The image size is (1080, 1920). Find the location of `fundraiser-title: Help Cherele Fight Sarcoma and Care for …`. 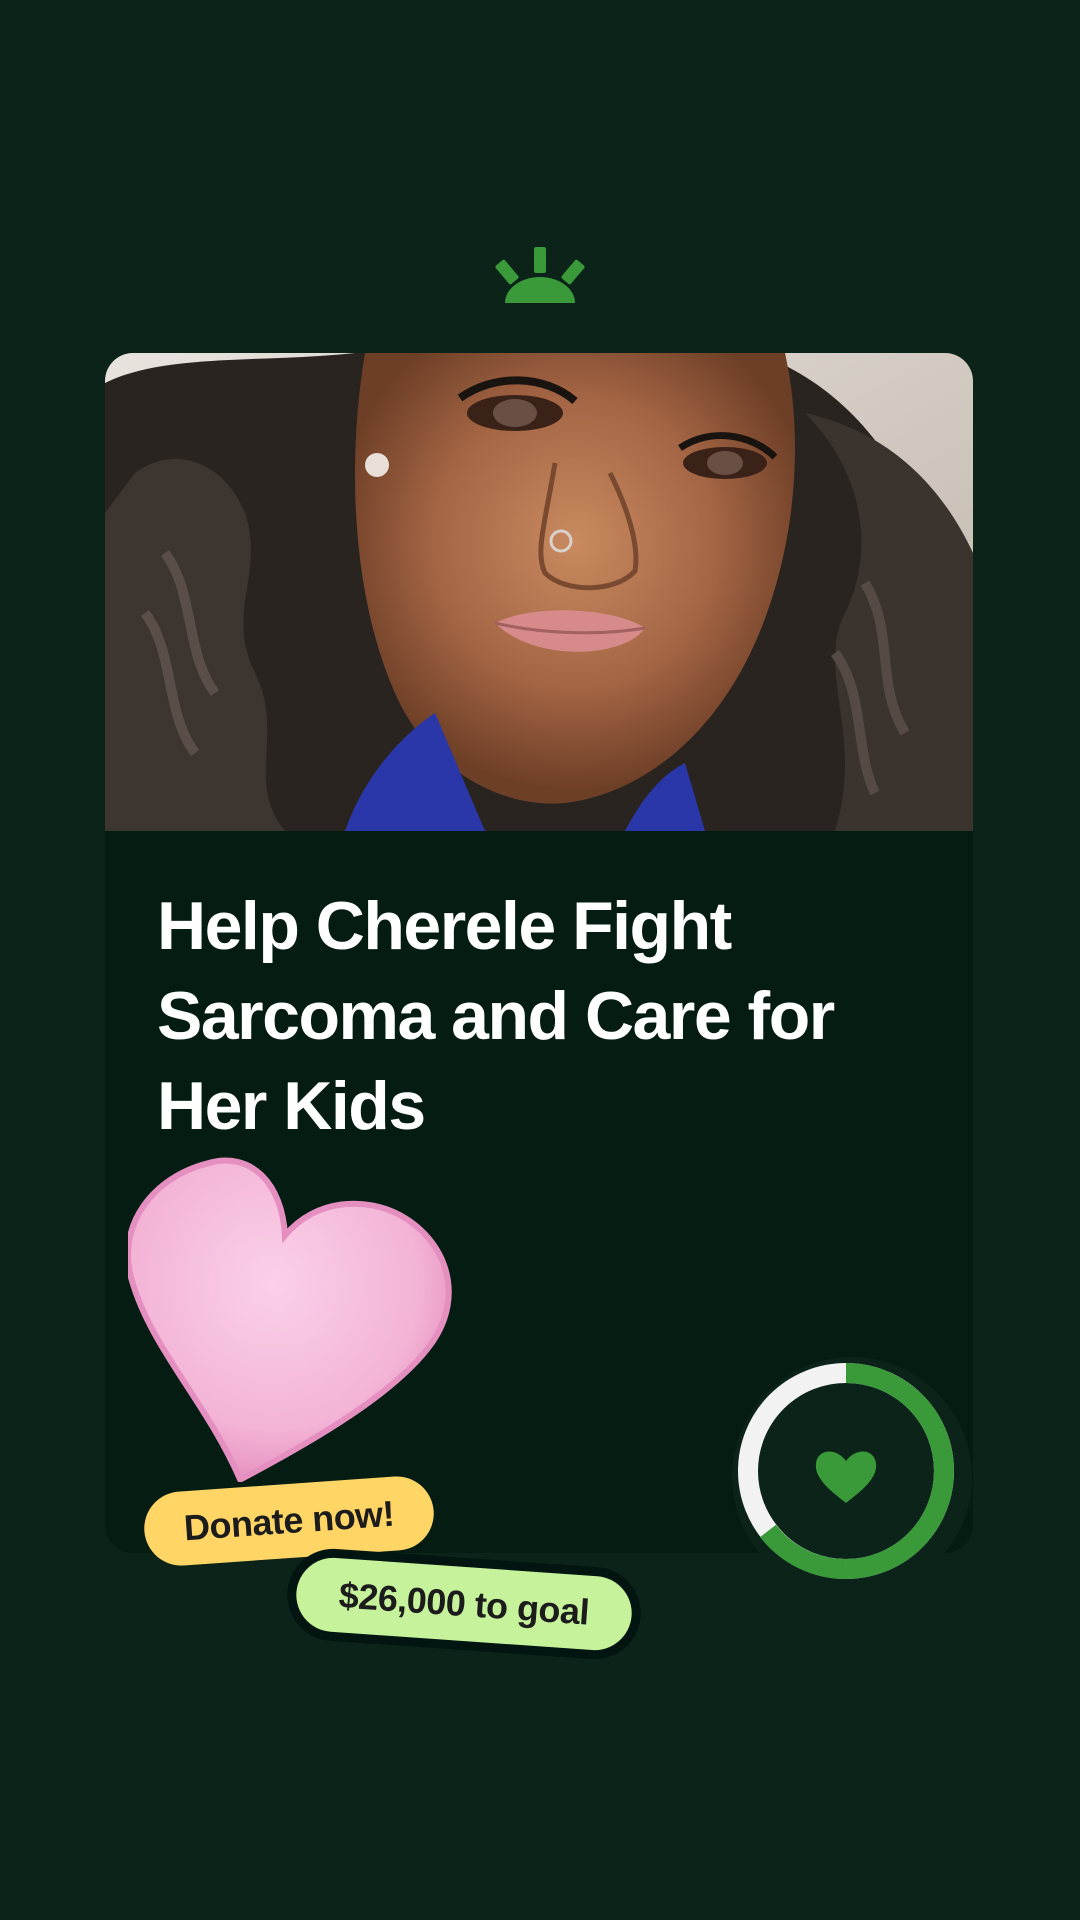

fundraiser-title: Help Cherele Fight Sarcoma and Care for … is located at coordinates (552, 1016).